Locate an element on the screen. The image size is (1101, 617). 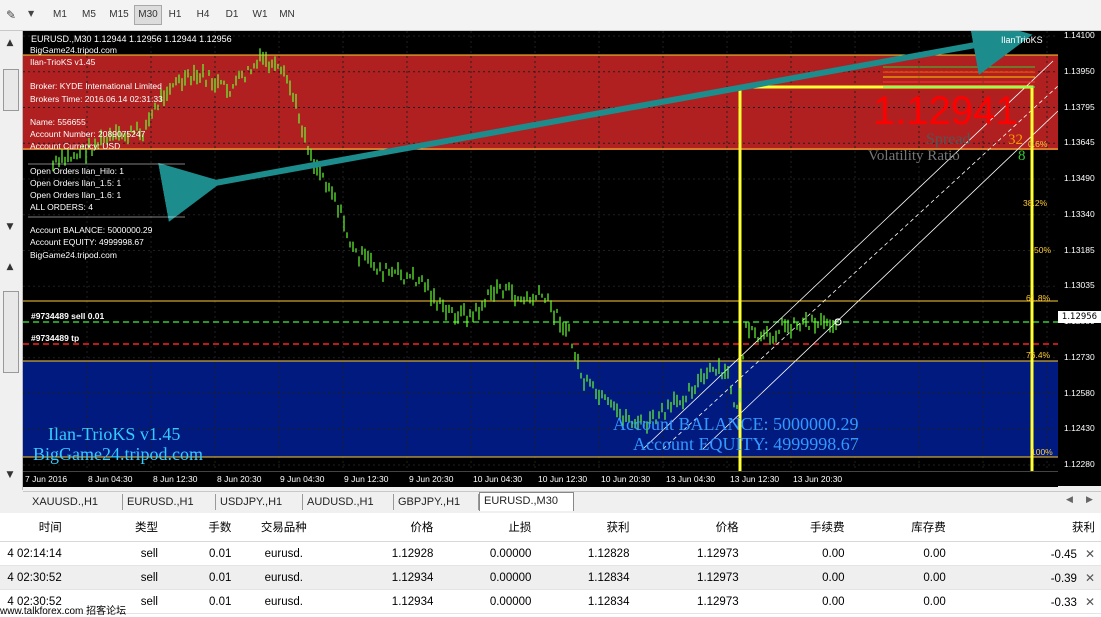
time-axis-label: 13 Jun 04:30 is located at coordinates (691, 479).